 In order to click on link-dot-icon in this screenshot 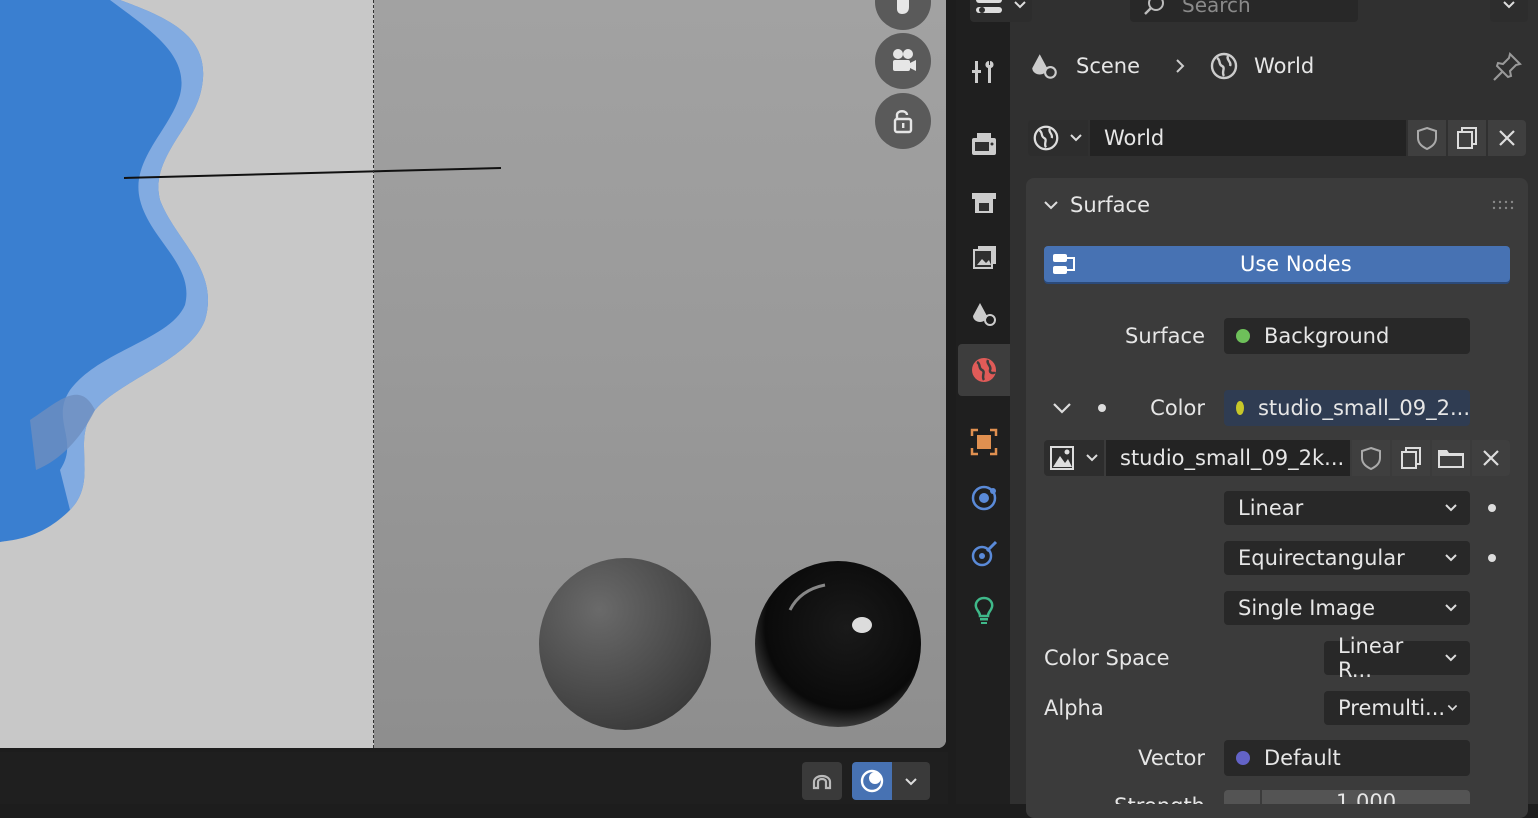, I will do `click(1102, 408)`.